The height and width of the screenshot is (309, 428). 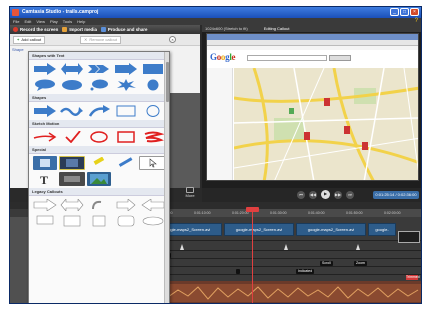 I want to click on add-callout-label: Add callout, so click(x=31, y=39).